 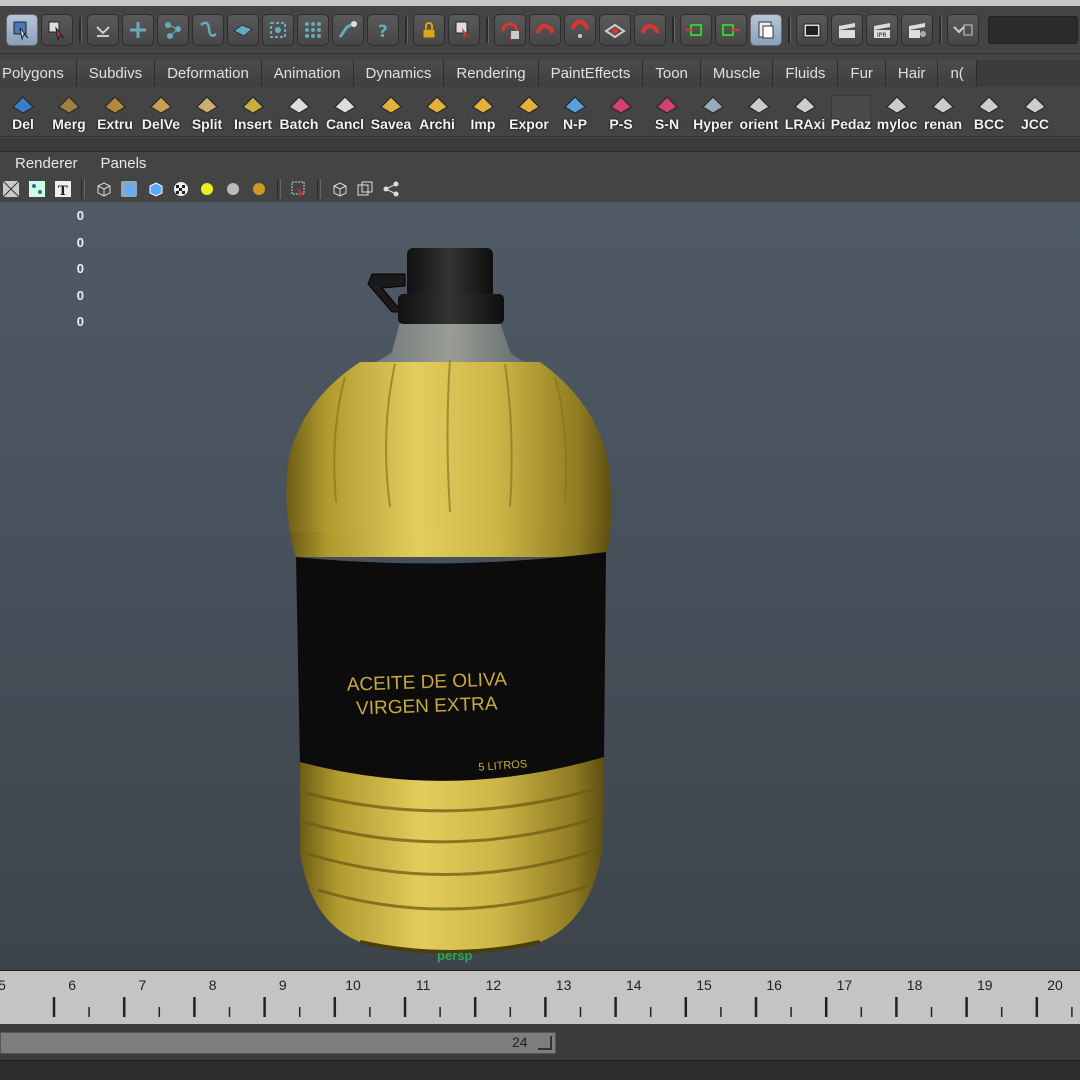 What do you see at coordinates (208, 73) in the screenshot?
I see `shelf-tab-deformation: Deformation` at bounding box center [208, 73].